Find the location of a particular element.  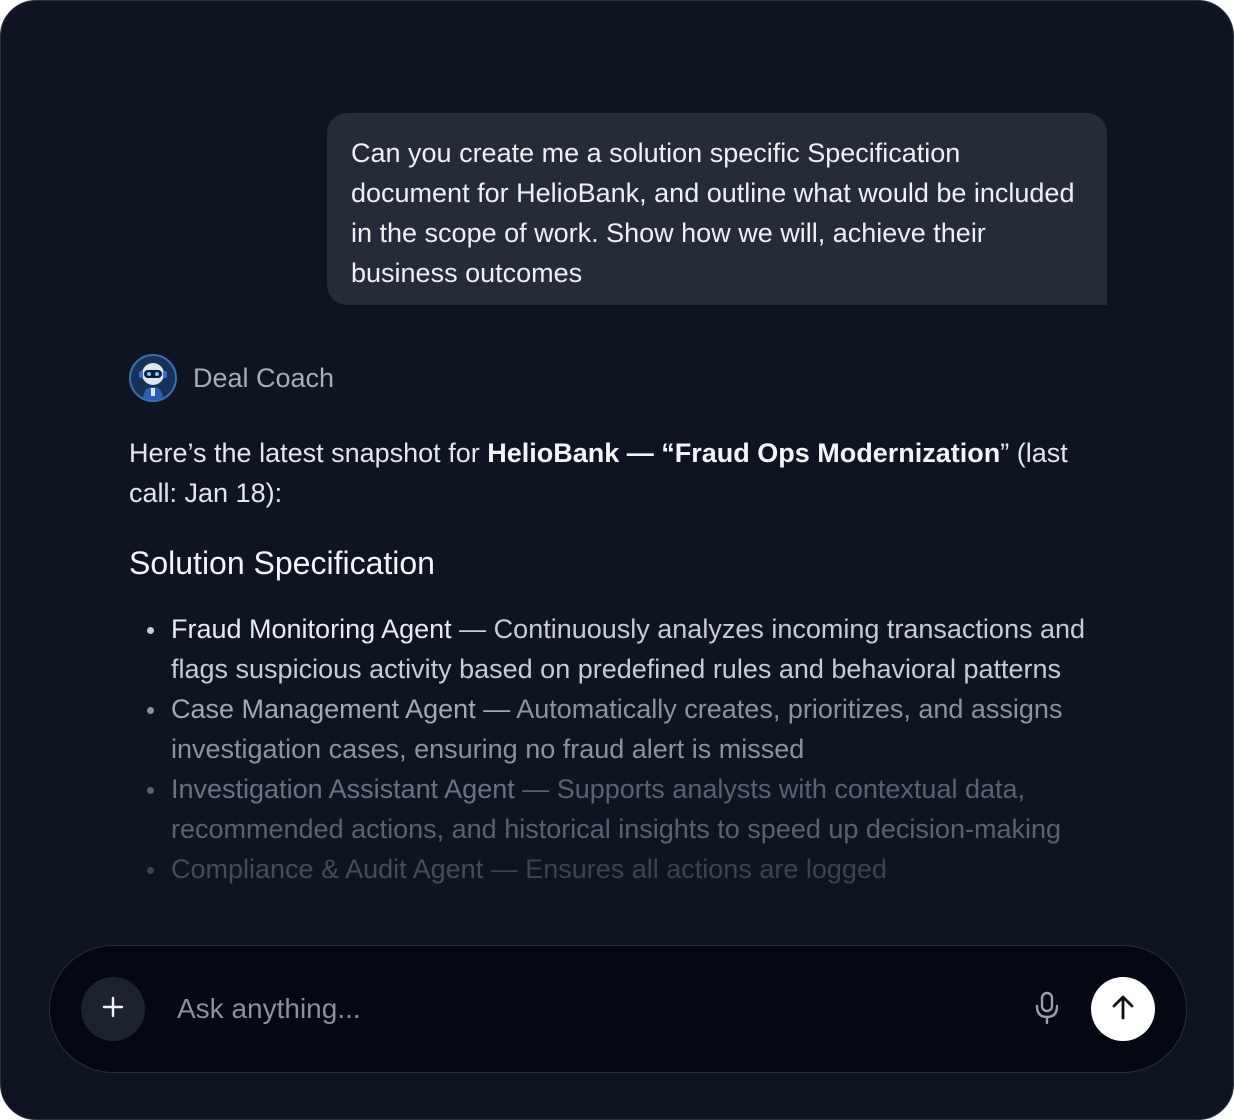

microphone-icon is located at coordinates (1047, 1010).